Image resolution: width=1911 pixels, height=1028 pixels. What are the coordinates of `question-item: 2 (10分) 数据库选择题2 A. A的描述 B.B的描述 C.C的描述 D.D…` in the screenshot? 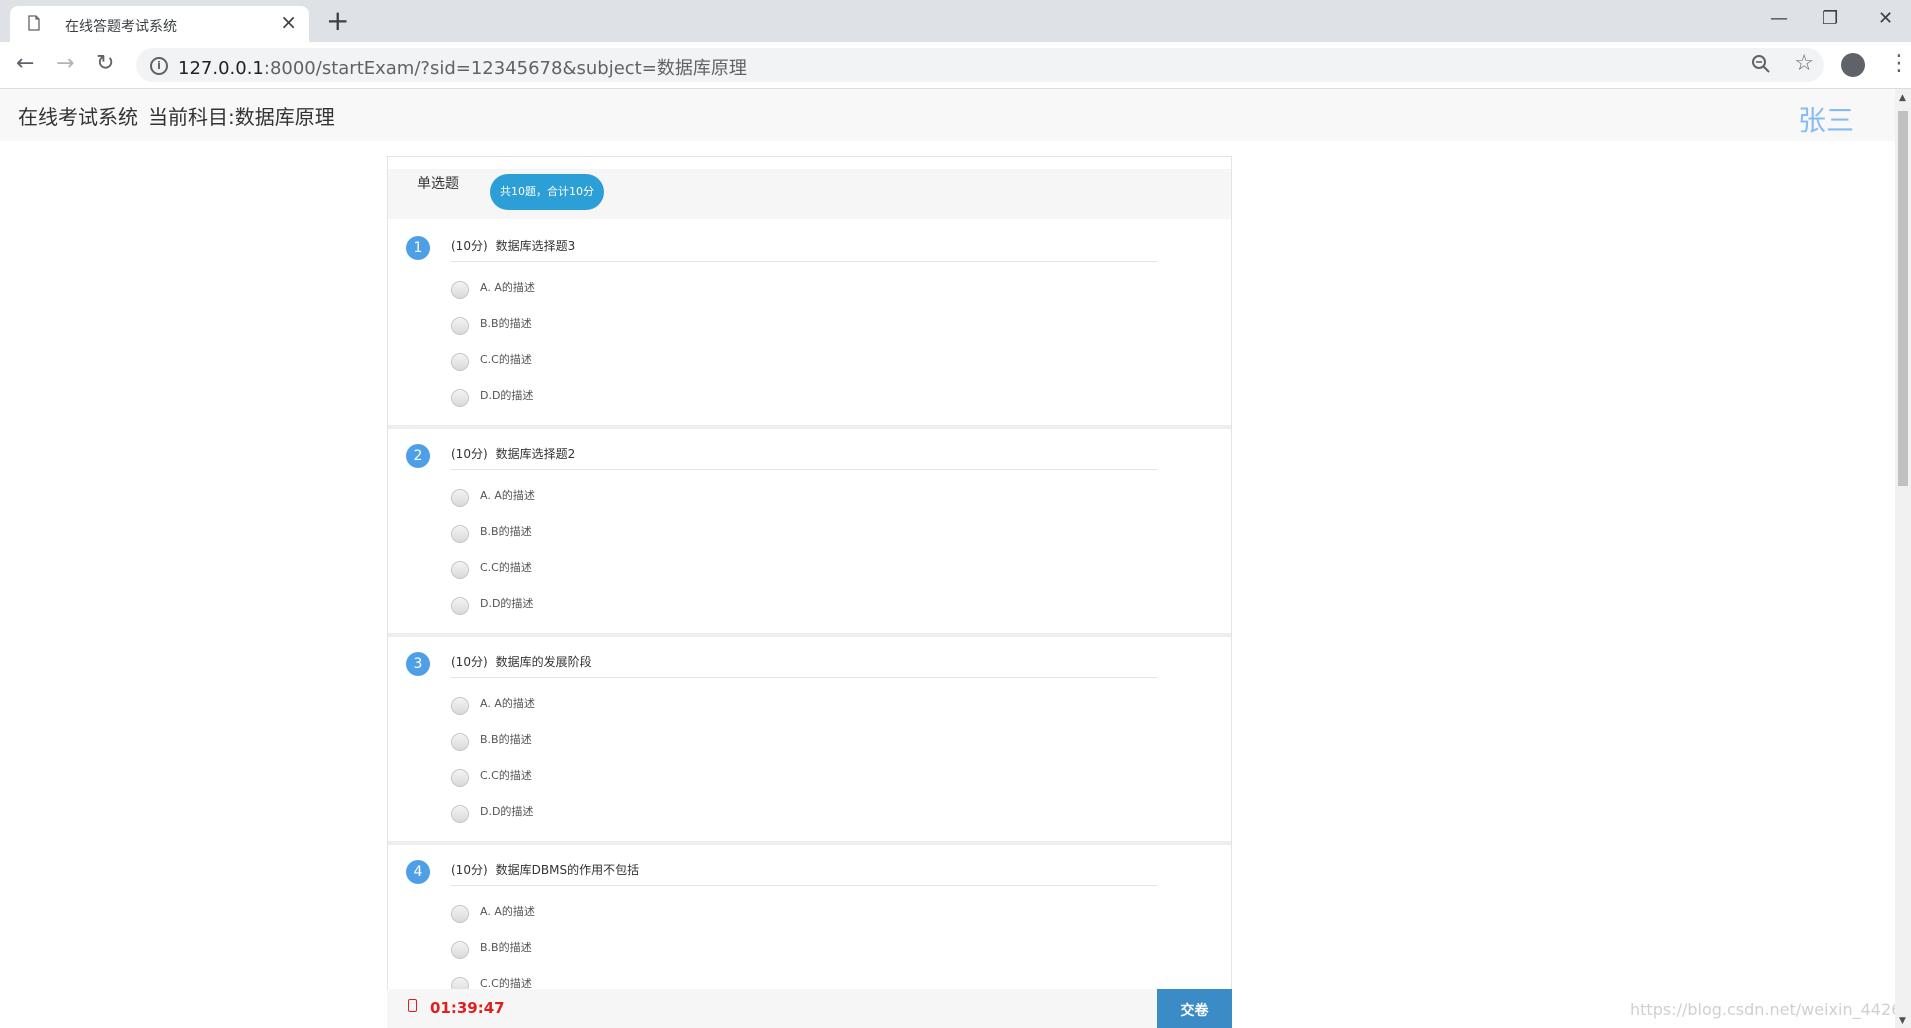 It's located at (809, 533).